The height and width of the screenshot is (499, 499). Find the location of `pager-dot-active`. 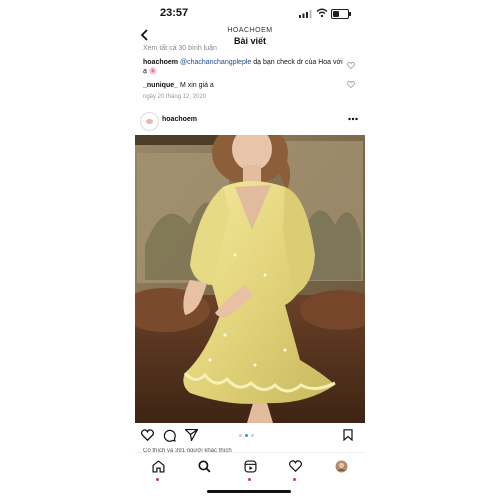

pager-dot-active is located at coordinates (246, 435).